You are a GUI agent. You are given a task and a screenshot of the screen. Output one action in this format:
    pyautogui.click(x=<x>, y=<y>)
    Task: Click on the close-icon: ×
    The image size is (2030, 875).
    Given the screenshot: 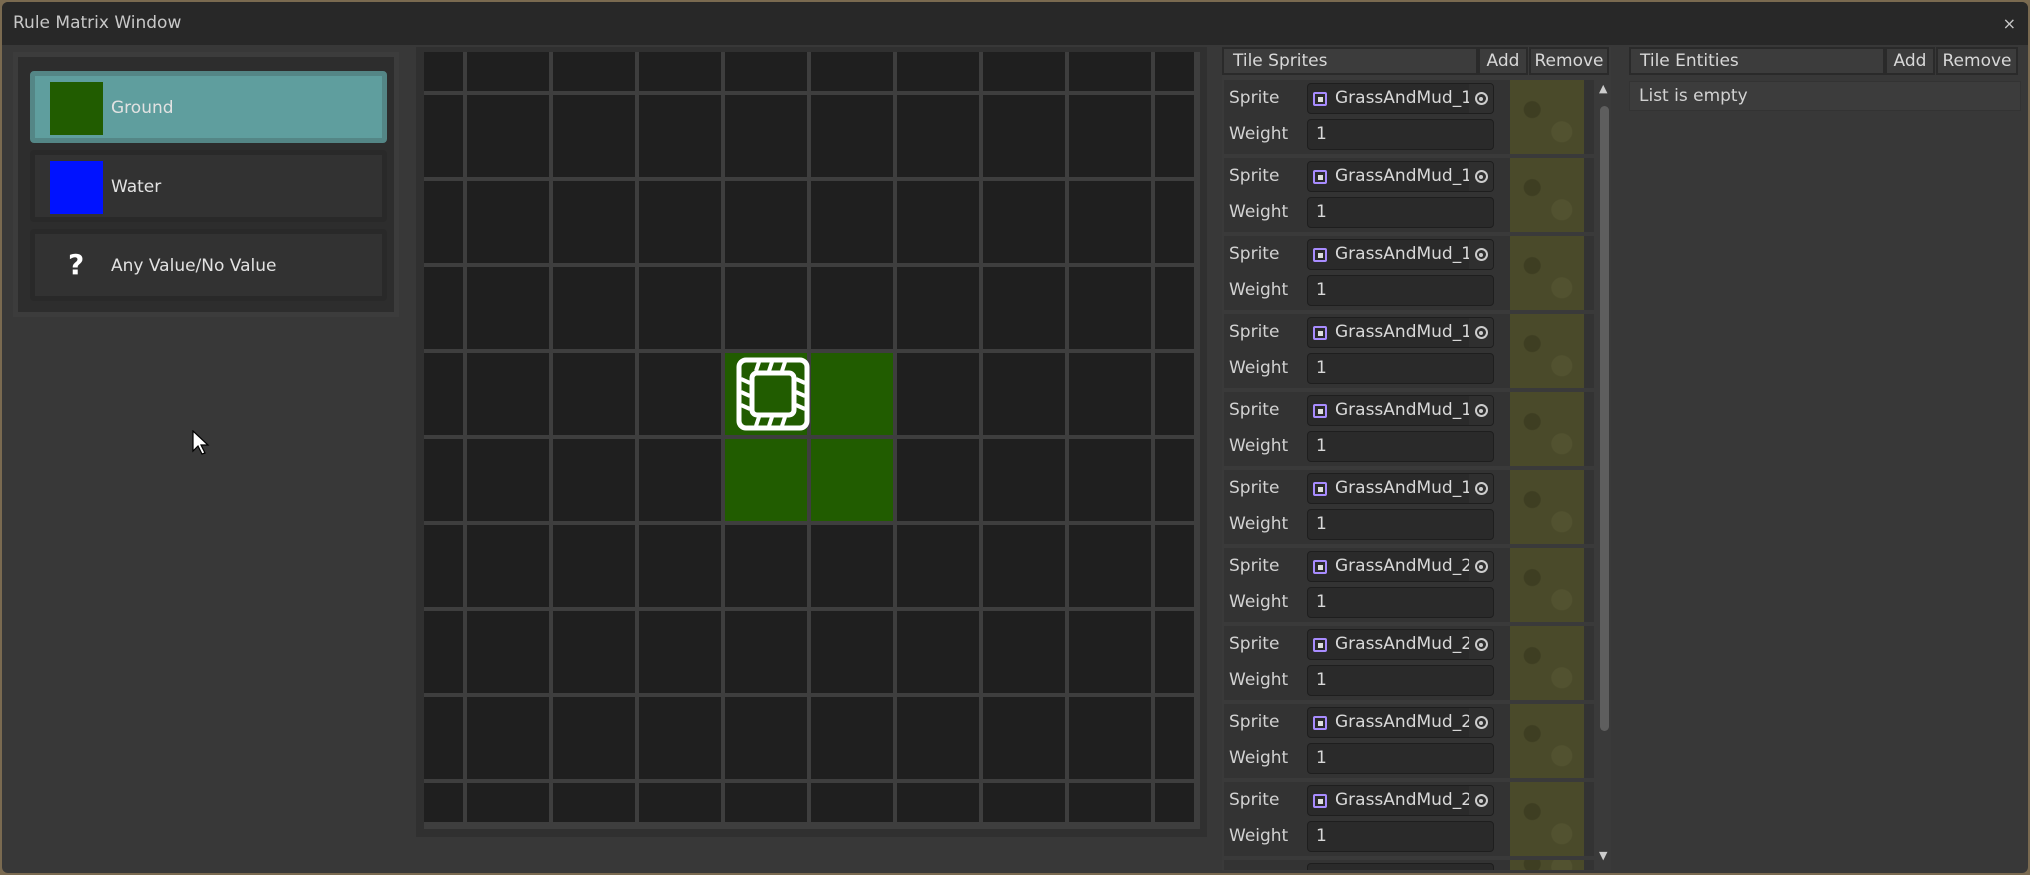 What is the action you would take?
    pyautogui.click(x=2009, y=23)
    